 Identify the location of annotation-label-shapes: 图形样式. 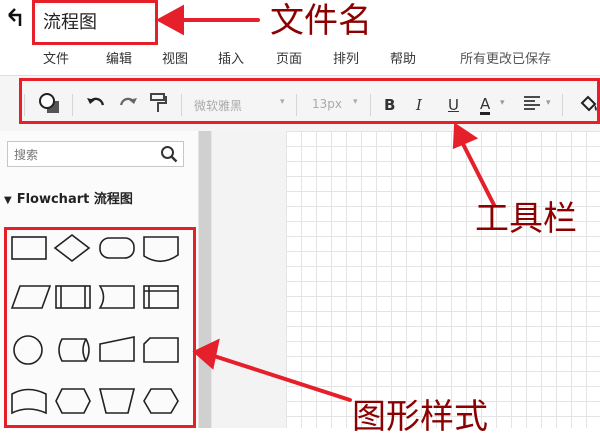
(420, 417).